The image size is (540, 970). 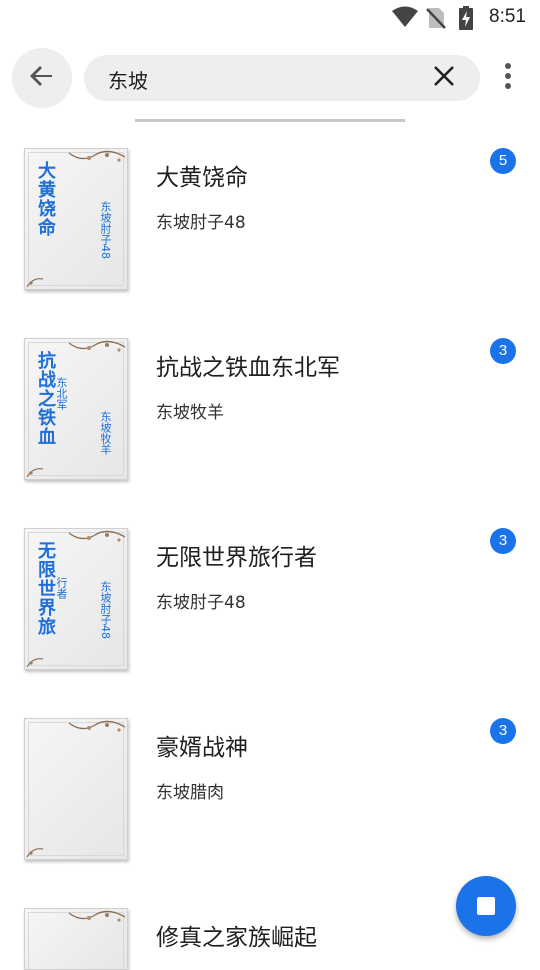 What do you see at coordinates (236, 938) in the screenshot?
I see `book-title: 修真之家族崛起` at bounding box center [236, 938].